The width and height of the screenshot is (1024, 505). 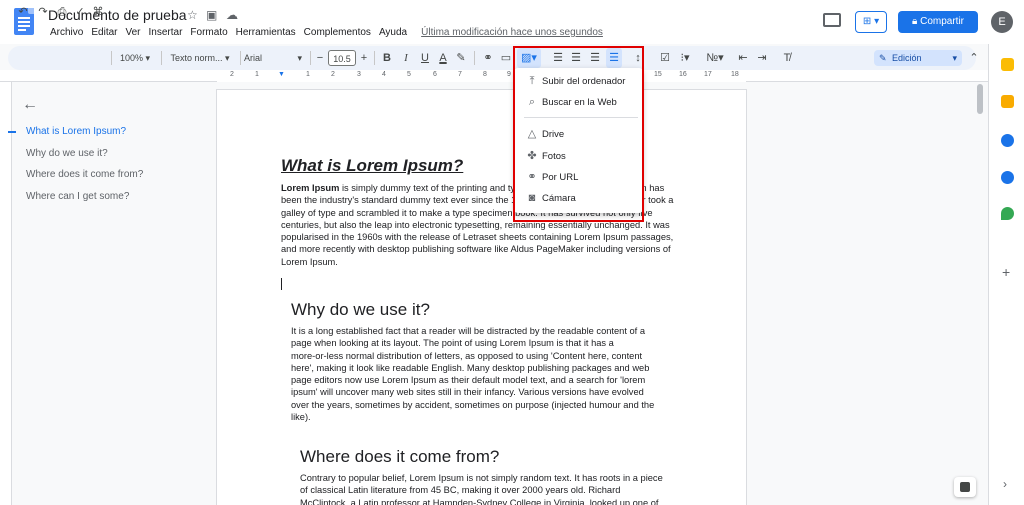 I want to click on insert-link-icon: ⚭, so click(x=488, y=58).